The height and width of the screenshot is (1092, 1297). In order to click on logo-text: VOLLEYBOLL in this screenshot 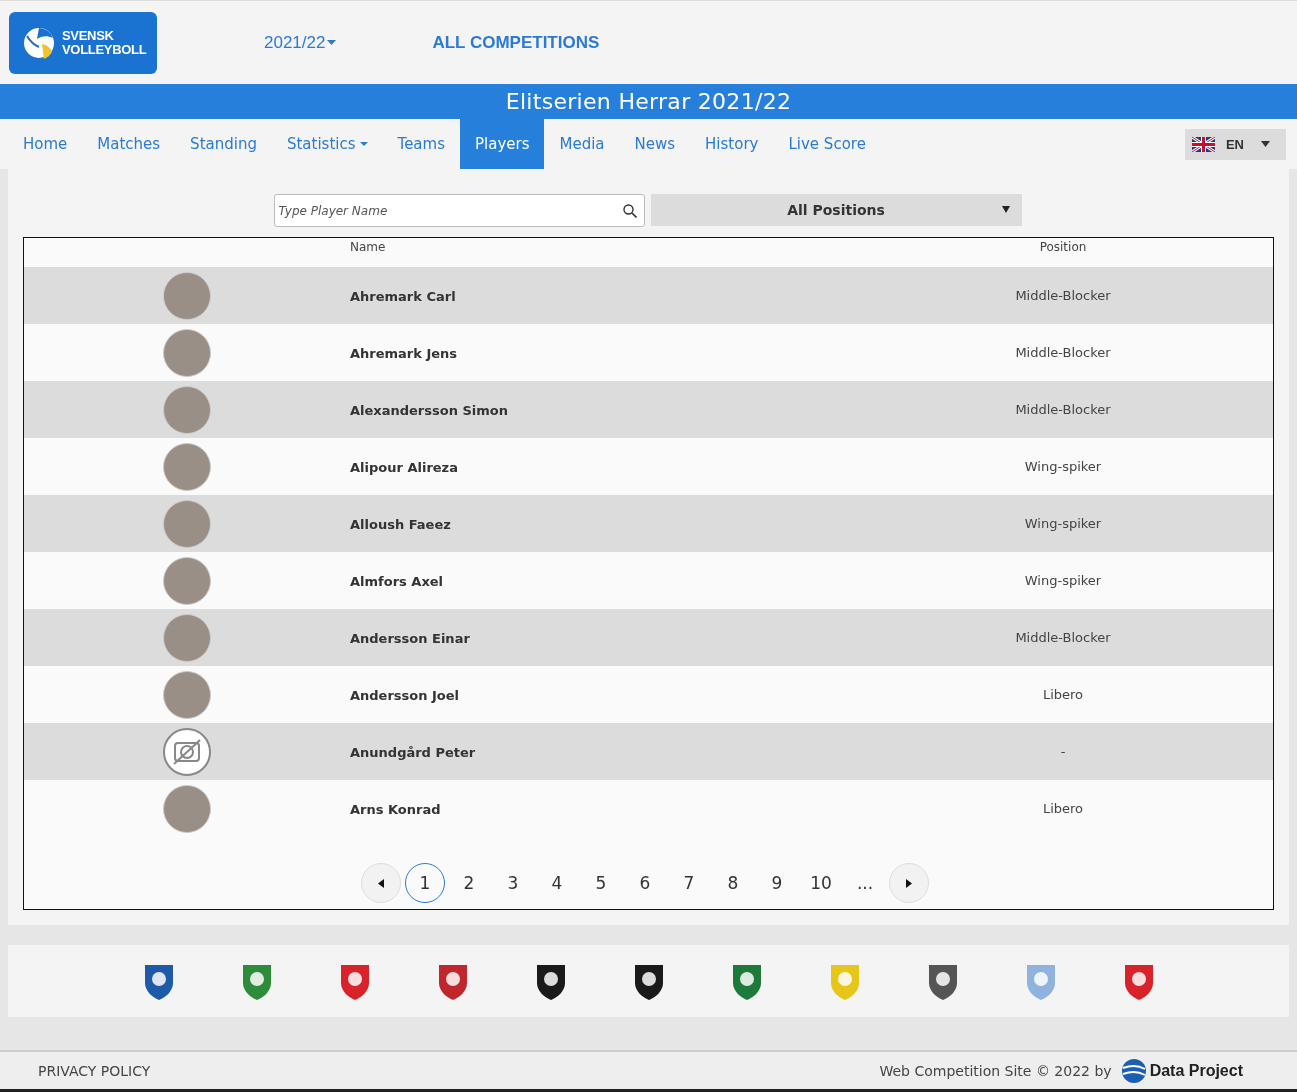, I will do `click(104, 49)`.